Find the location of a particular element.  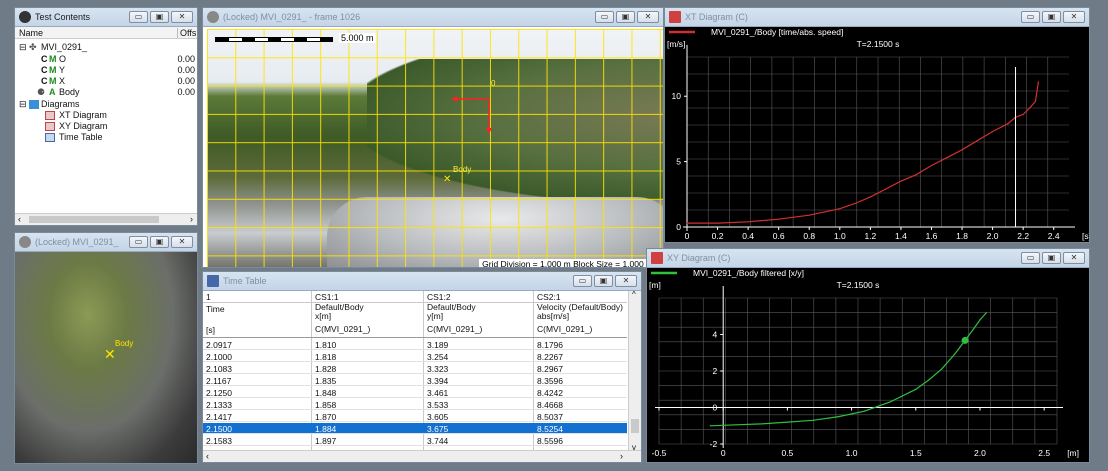

x-tick-label: 0.2 is located at coordinates (718, 236).